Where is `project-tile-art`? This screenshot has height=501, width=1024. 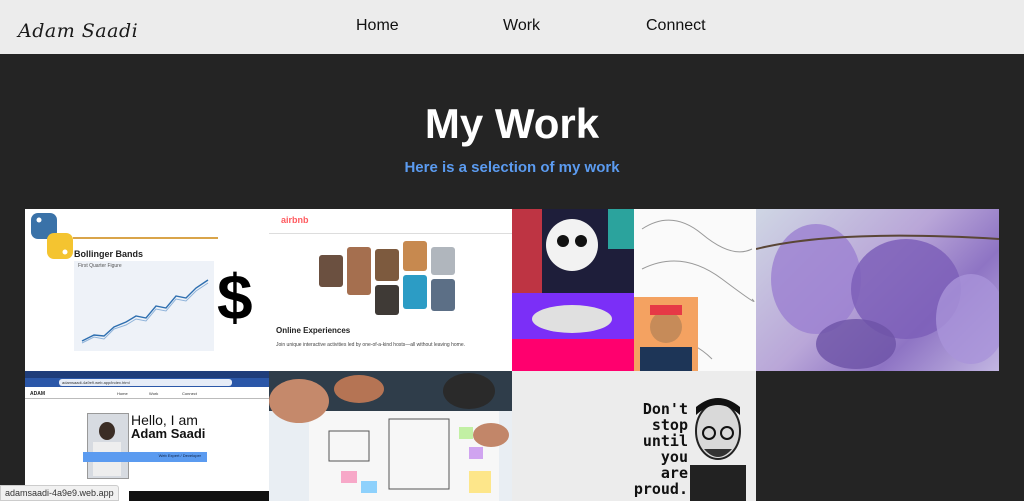
project-tile-art is located at coordinates (634, 290).